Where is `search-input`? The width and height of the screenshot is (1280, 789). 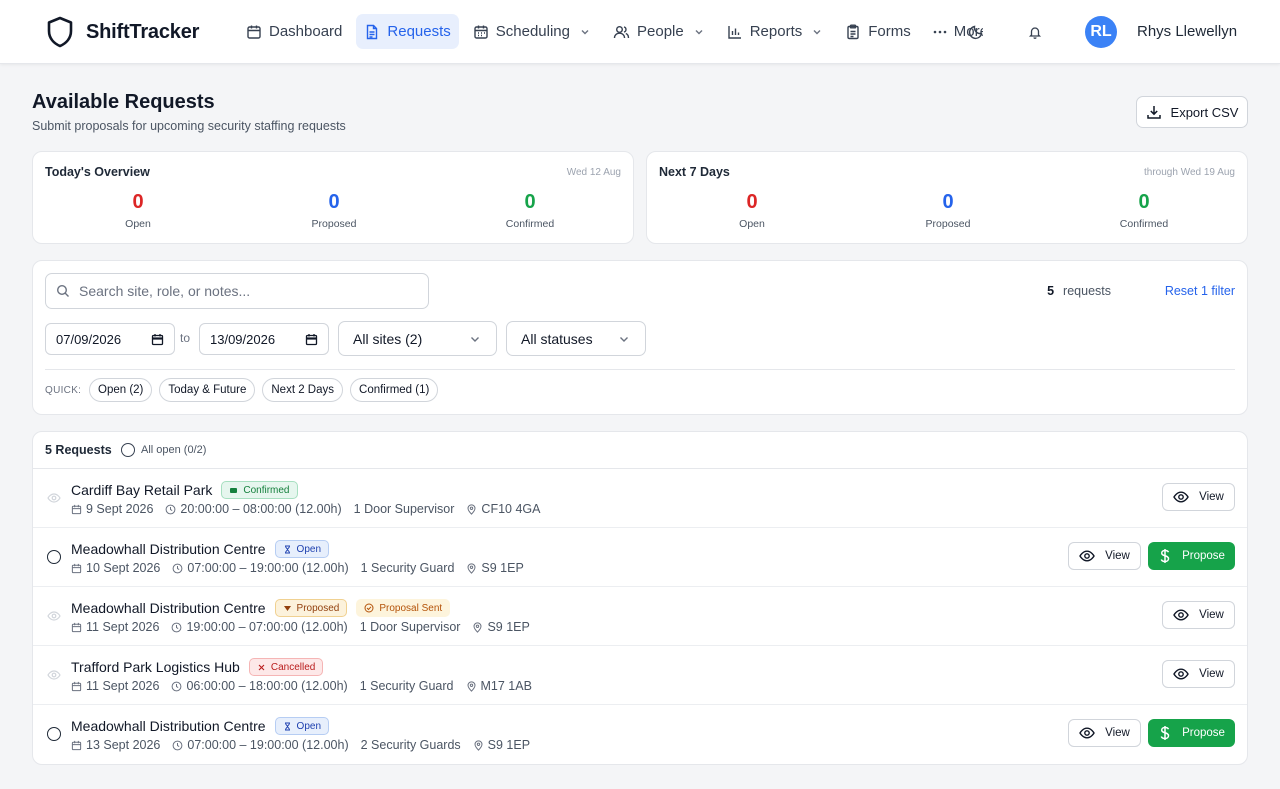 search-input is located at coordinates (244, 291).